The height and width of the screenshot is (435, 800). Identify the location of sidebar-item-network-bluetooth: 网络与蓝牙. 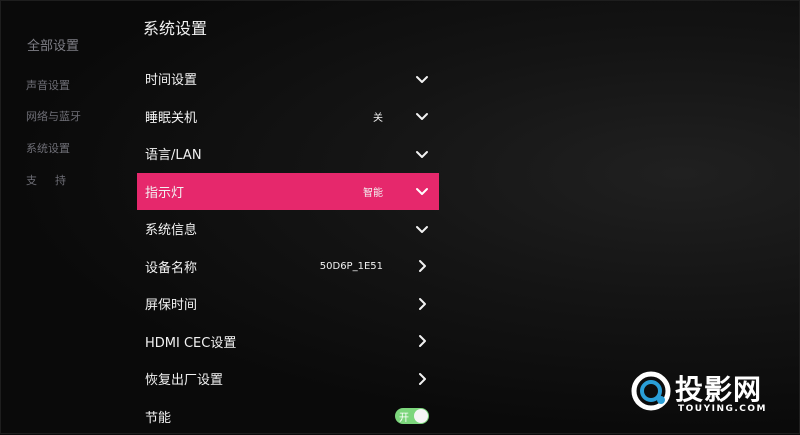
(53, 116).